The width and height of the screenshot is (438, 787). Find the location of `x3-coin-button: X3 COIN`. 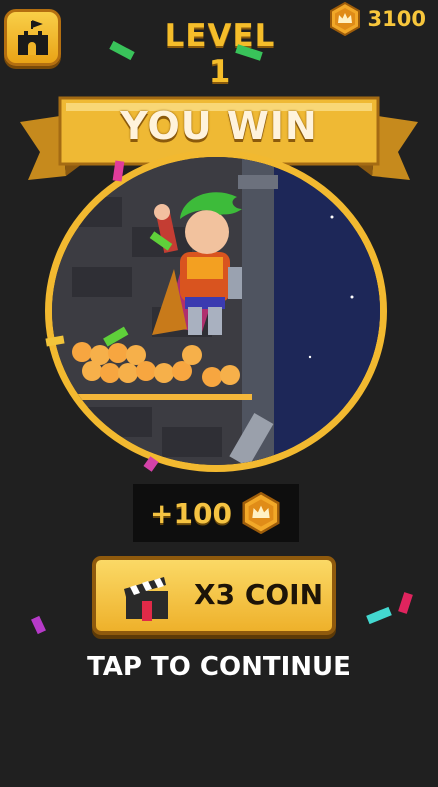

x3-coin-button: X3 COIN is located at coordinates (214, 595).